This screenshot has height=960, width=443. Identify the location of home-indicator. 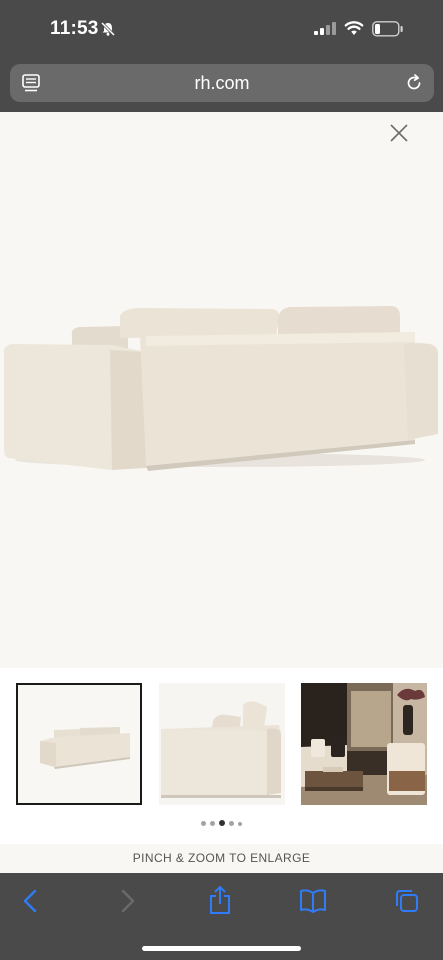
(221, 948).